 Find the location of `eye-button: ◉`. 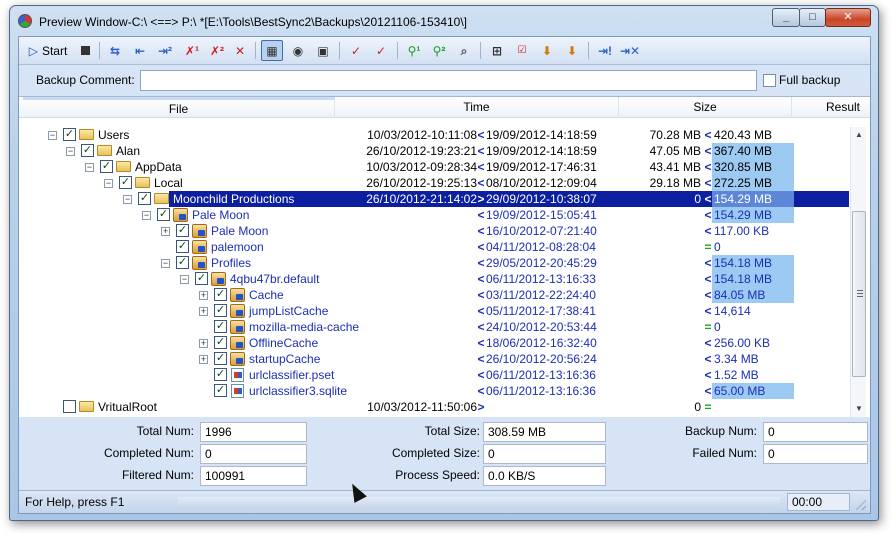

eye-button: ◉ is located at coordinates (298, 50).